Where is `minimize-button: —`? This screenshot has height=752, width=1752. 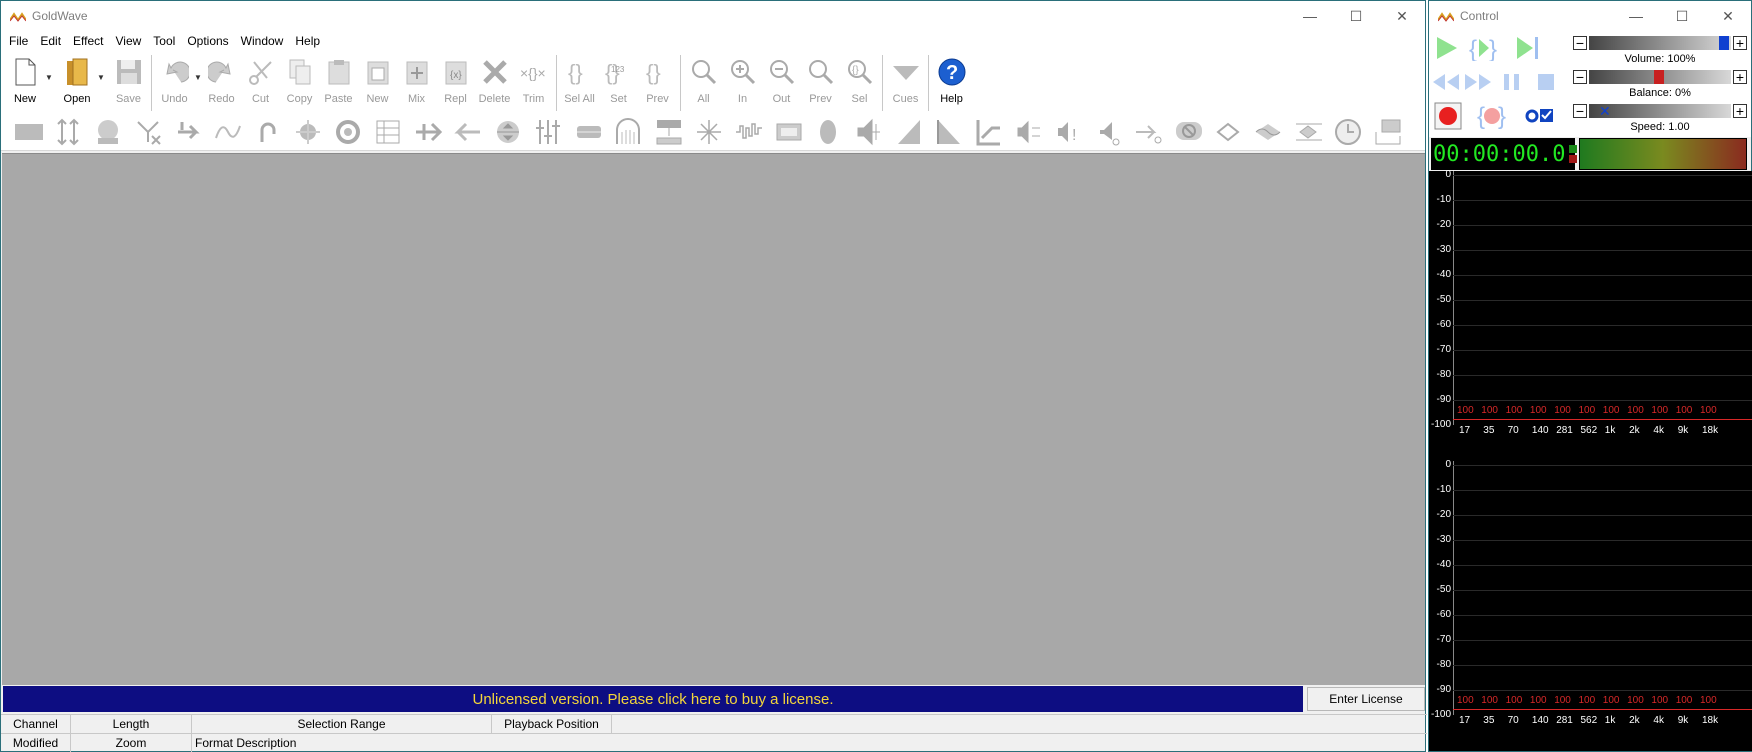
minimize-button: — is located at coordinates (1310, 16).